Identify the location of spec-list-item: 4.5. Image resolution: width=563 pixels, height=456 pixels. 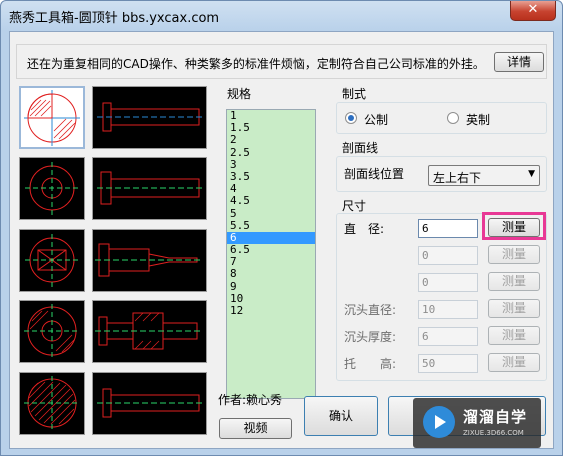
(271, 201).